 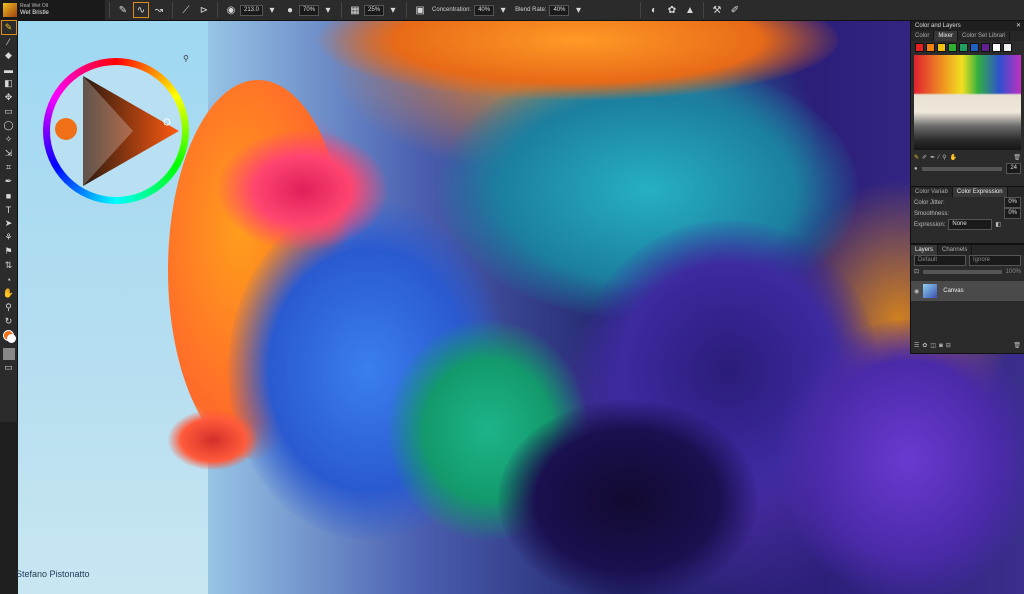 What do you see at coordinates (974, 47) in the screenshot?
I see `swatch-blue` at bounding box center [974, 47].